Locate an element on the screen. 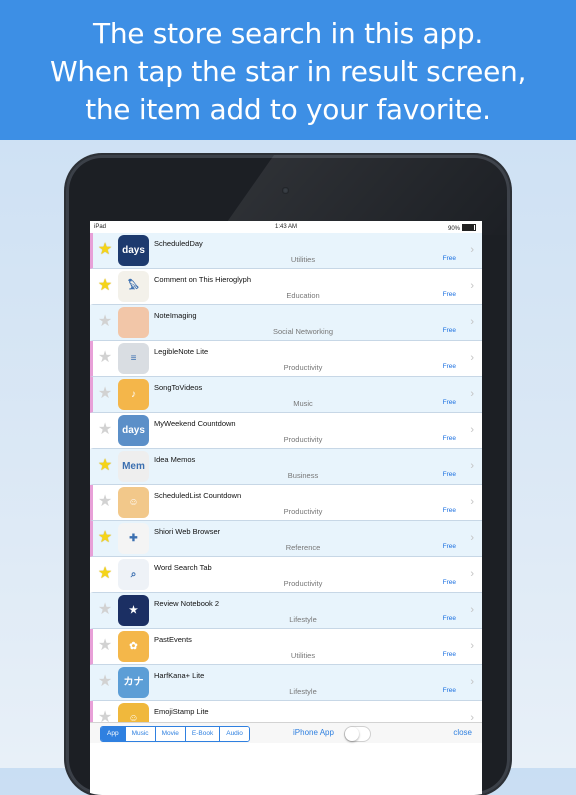 The image size is (576, 795). segment-music: Music is located at coordinates (140, 734).